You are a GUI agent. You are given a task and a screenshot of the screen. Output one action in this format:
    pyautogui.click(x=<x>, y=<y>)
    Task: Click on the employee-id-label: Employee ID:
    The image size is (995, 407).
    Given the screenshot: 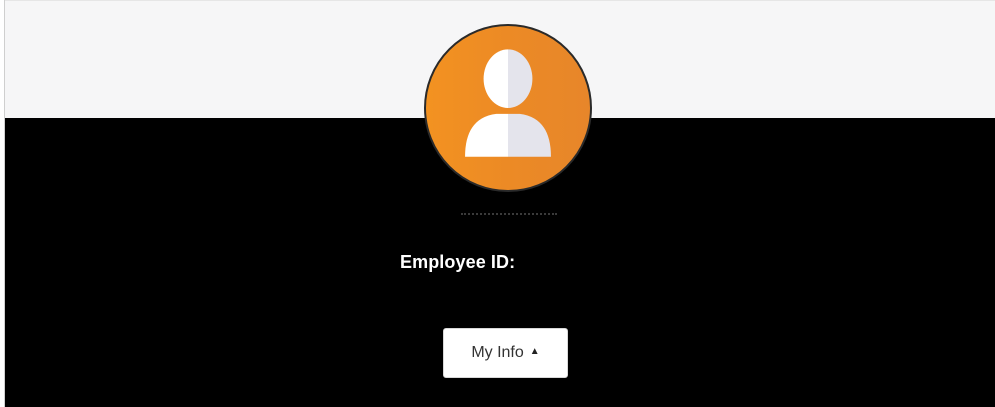 What is the action you would take?
    pyautogui.click(x=458, y=262)
    